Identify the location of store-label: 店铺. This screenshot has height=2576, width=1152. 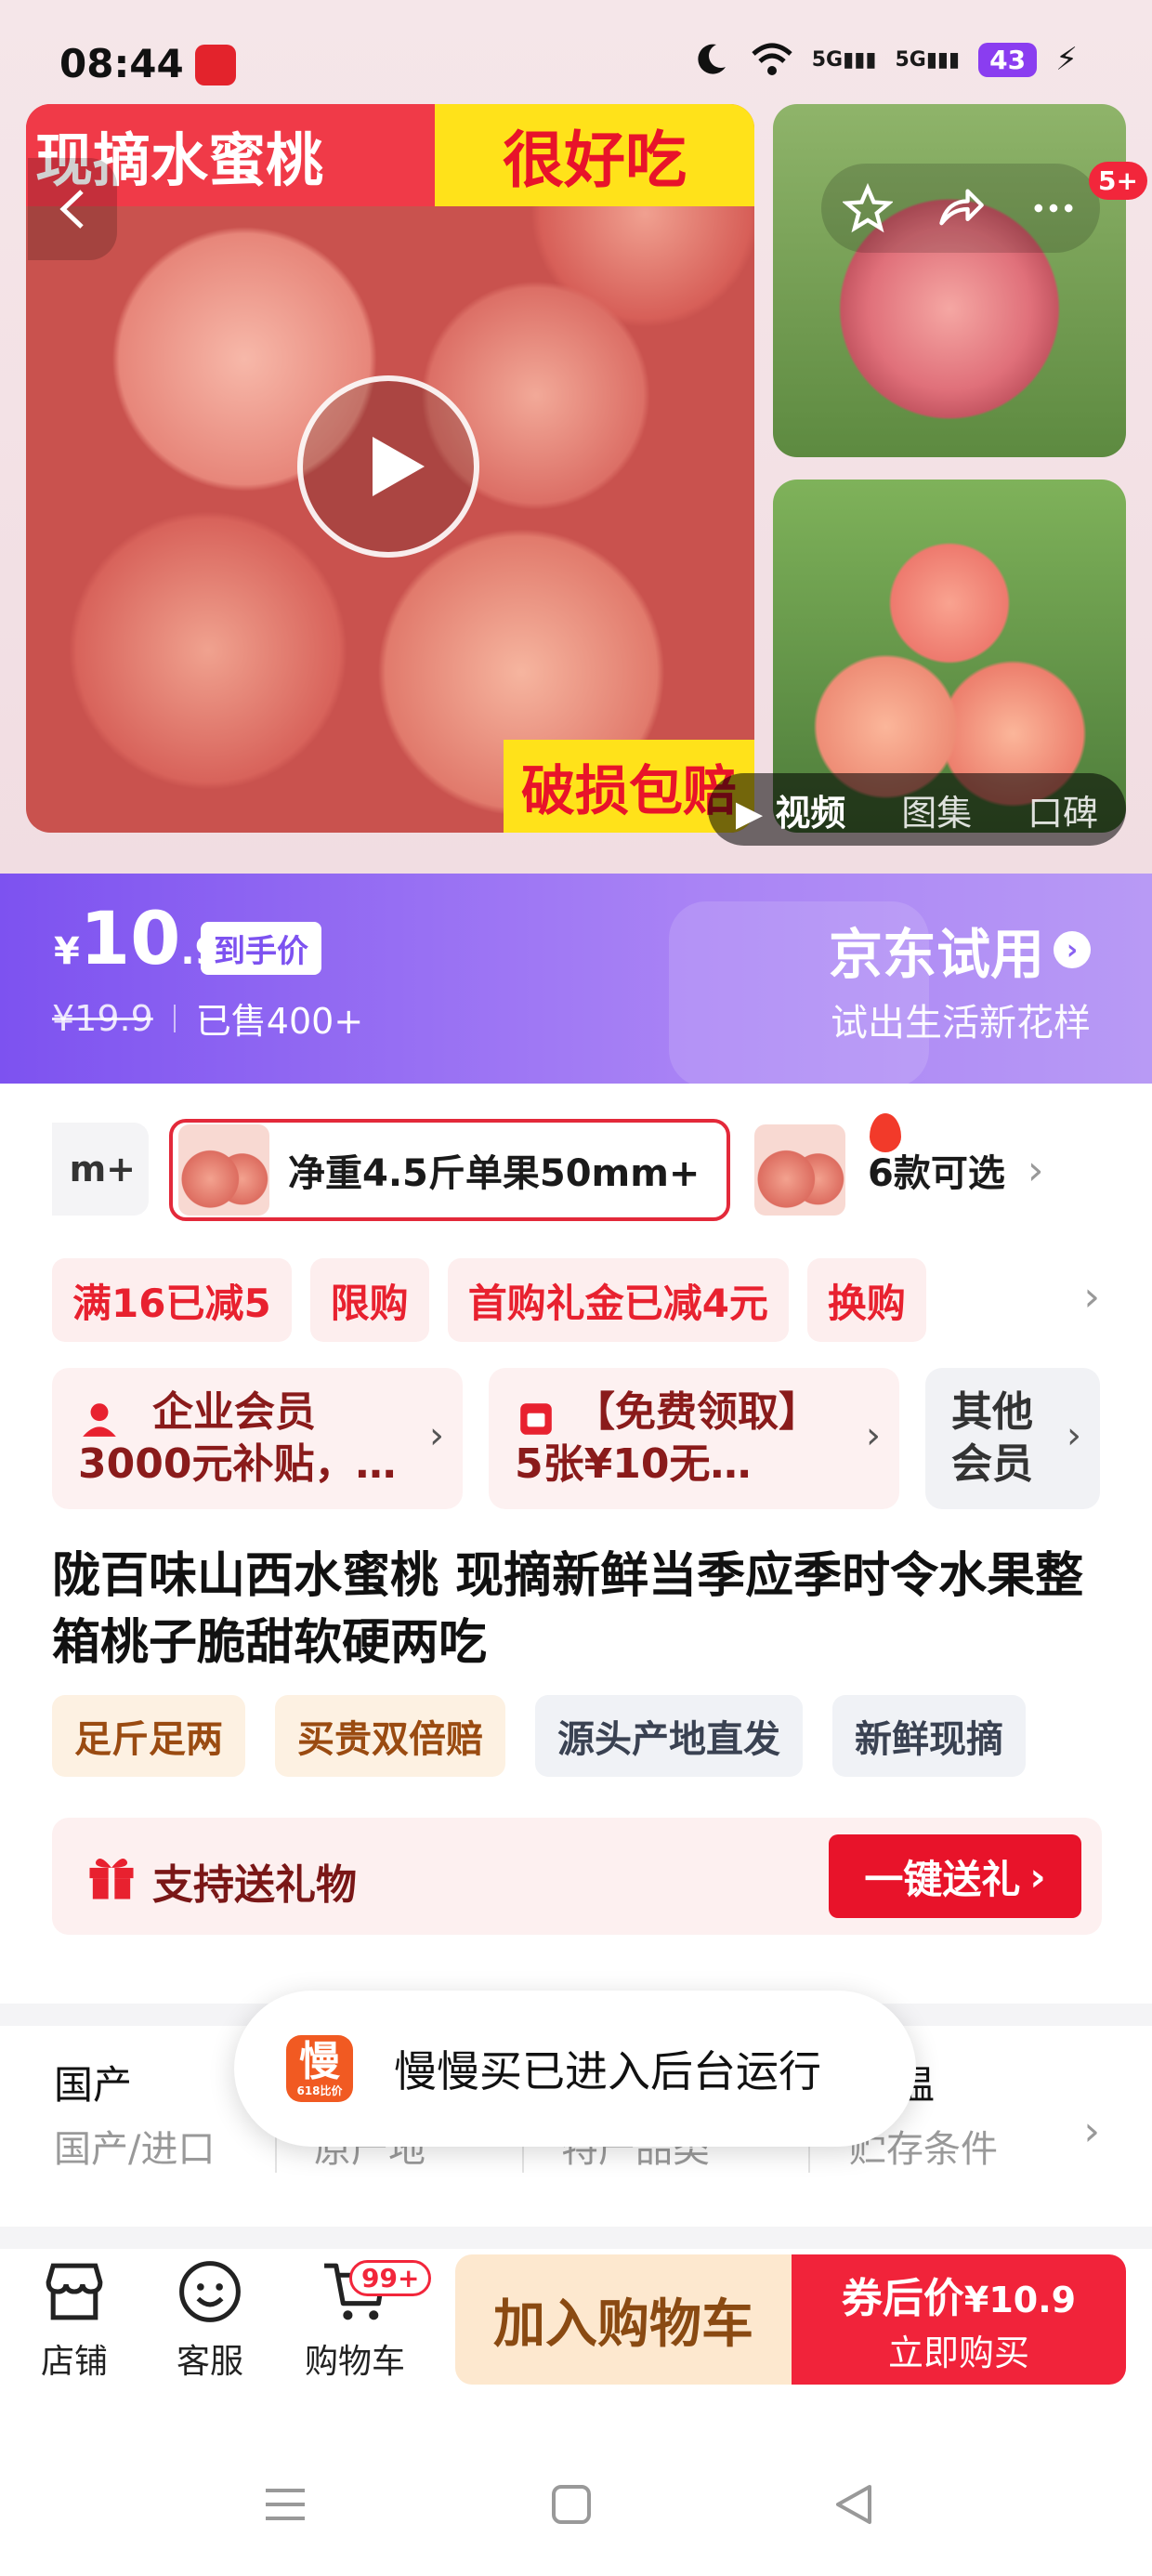
(74, 2362).